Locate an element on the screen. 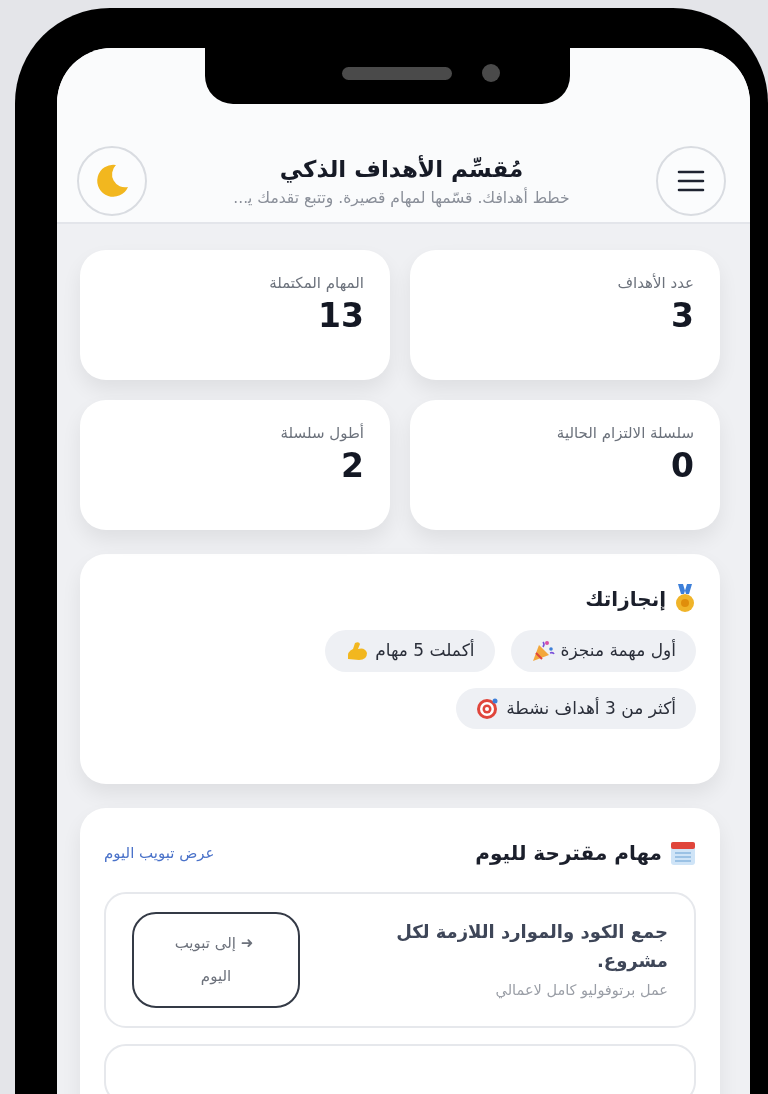 This screenshot has width=768, height=1094. achievement-badge: أكملت 5 مهام is located at coordinates (410, 651).